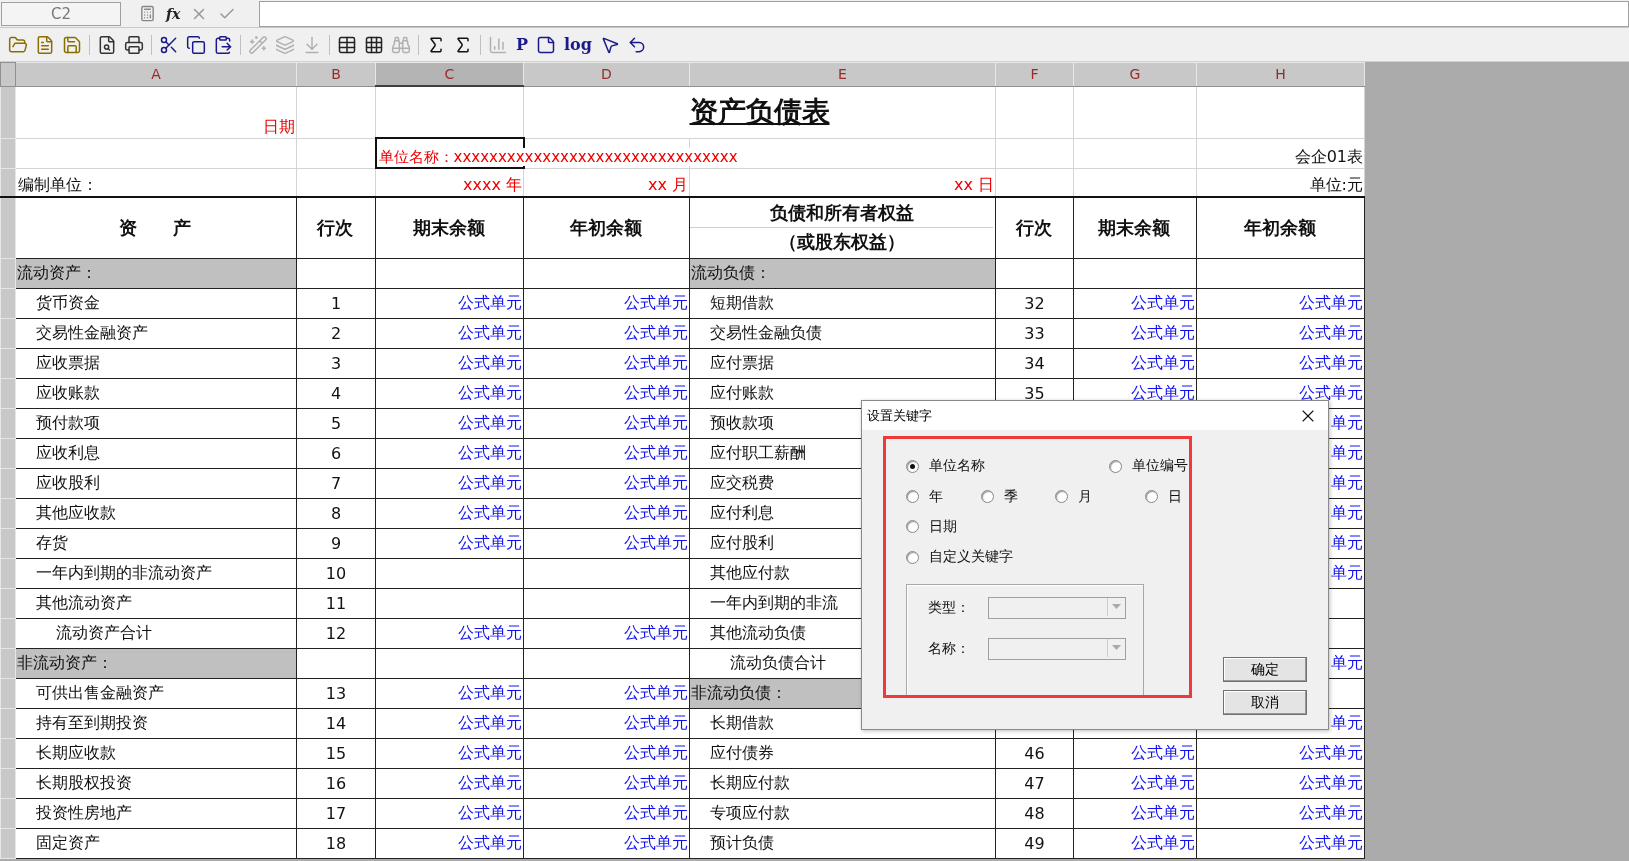 The image size is (1629, 861). I want to click on row-label: 投资性房地产, so click(156, 813).